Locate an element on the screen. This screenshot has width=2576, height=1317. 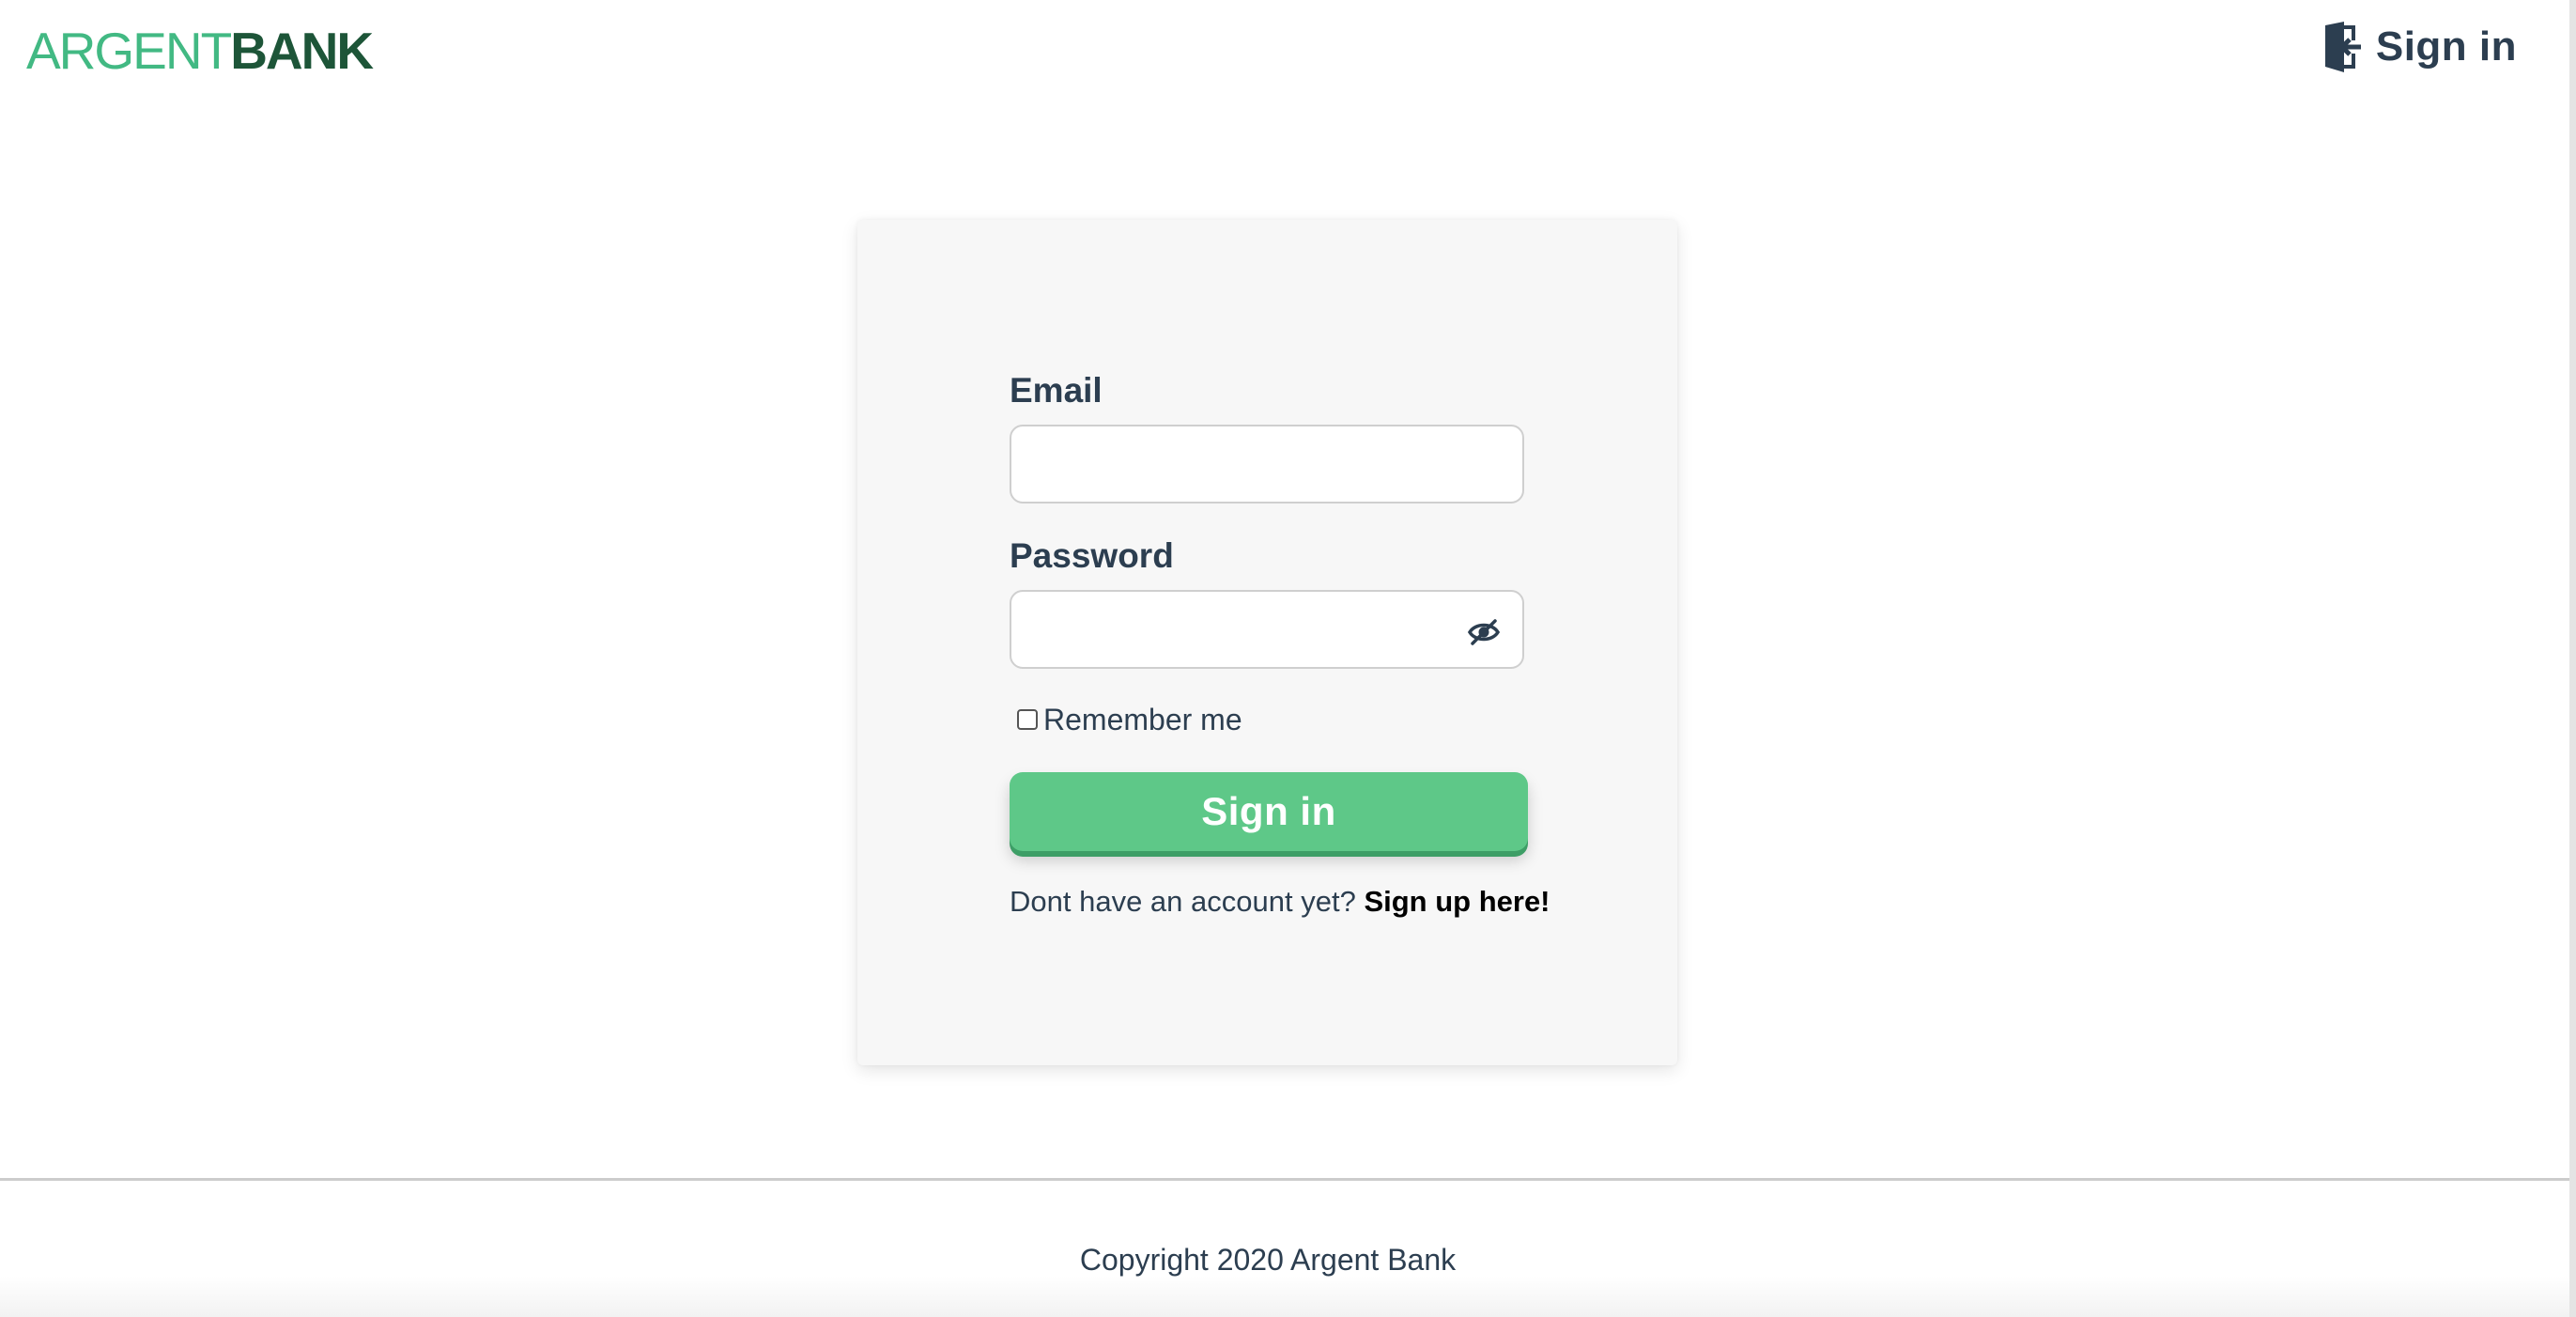
nav-sign-in-link: Sign in is located at coordinates (2420, 47).